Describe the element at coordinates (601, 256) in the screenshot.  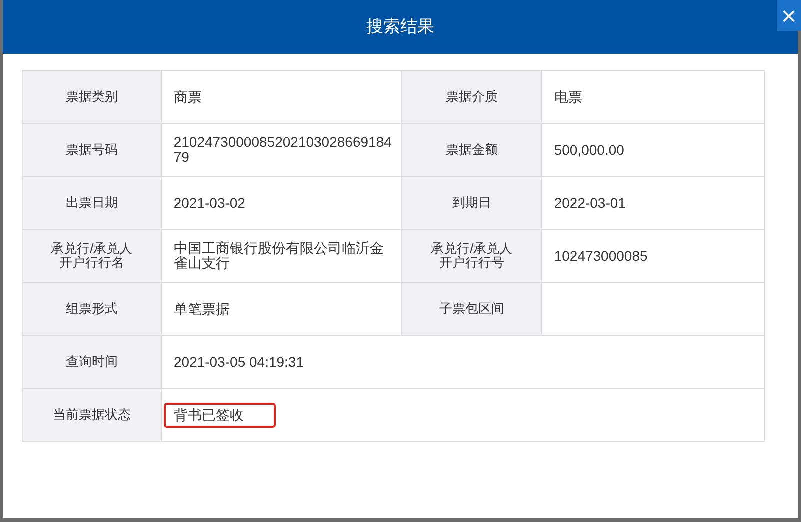
I see `value-text: 102473000085` at that location.